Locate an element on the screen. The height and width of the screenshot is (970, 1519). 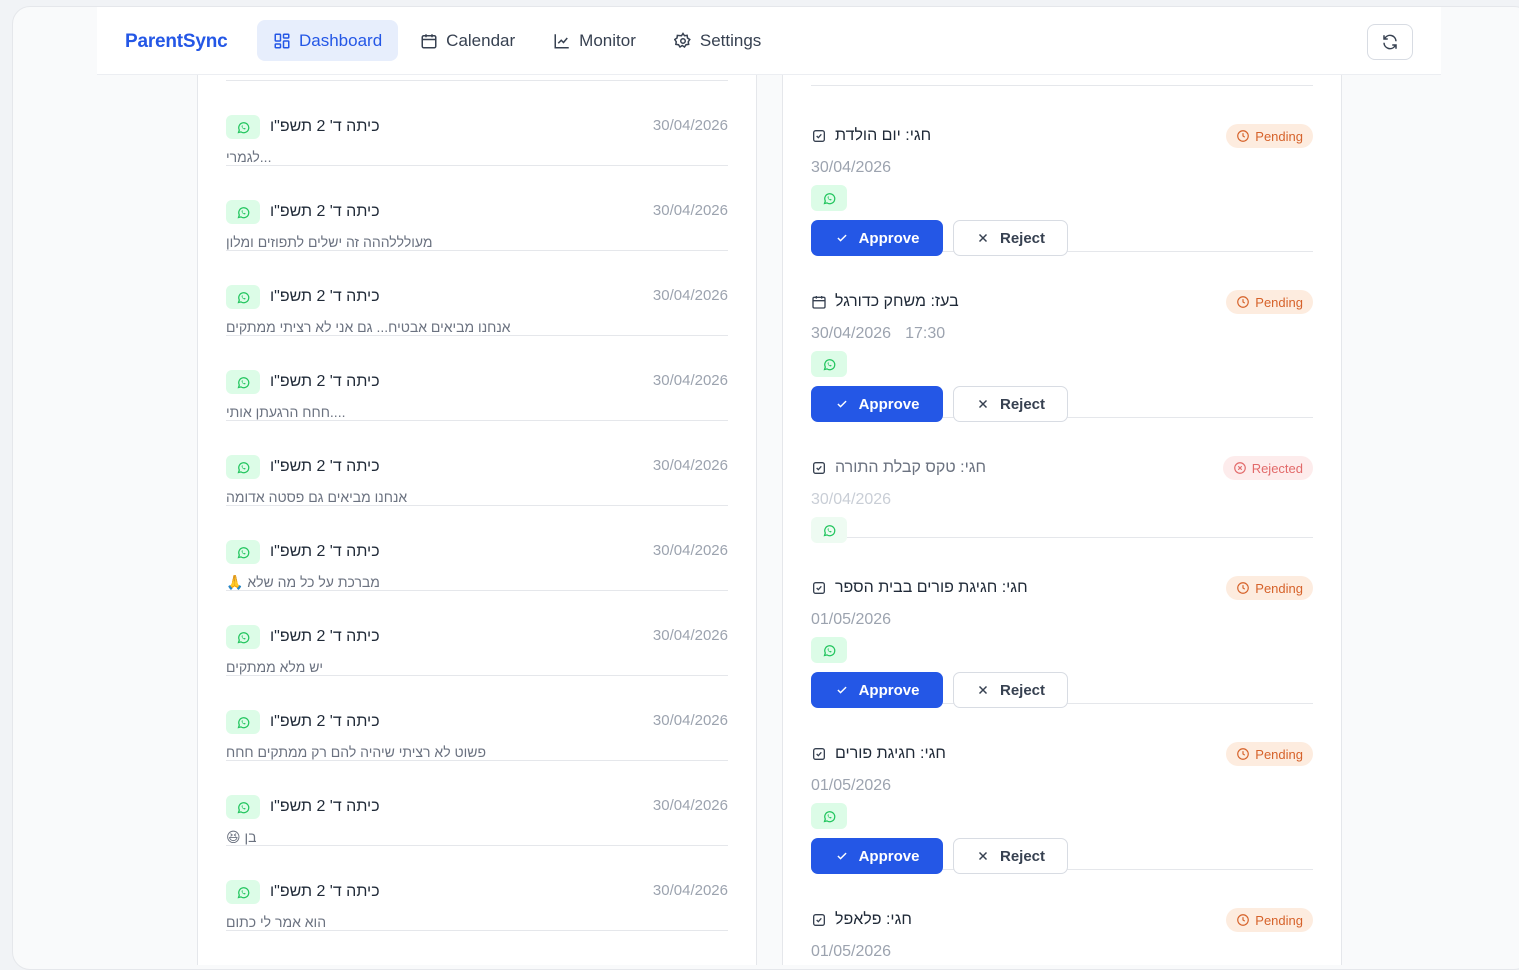
refresh-button is located at coordinates (1390, 42).